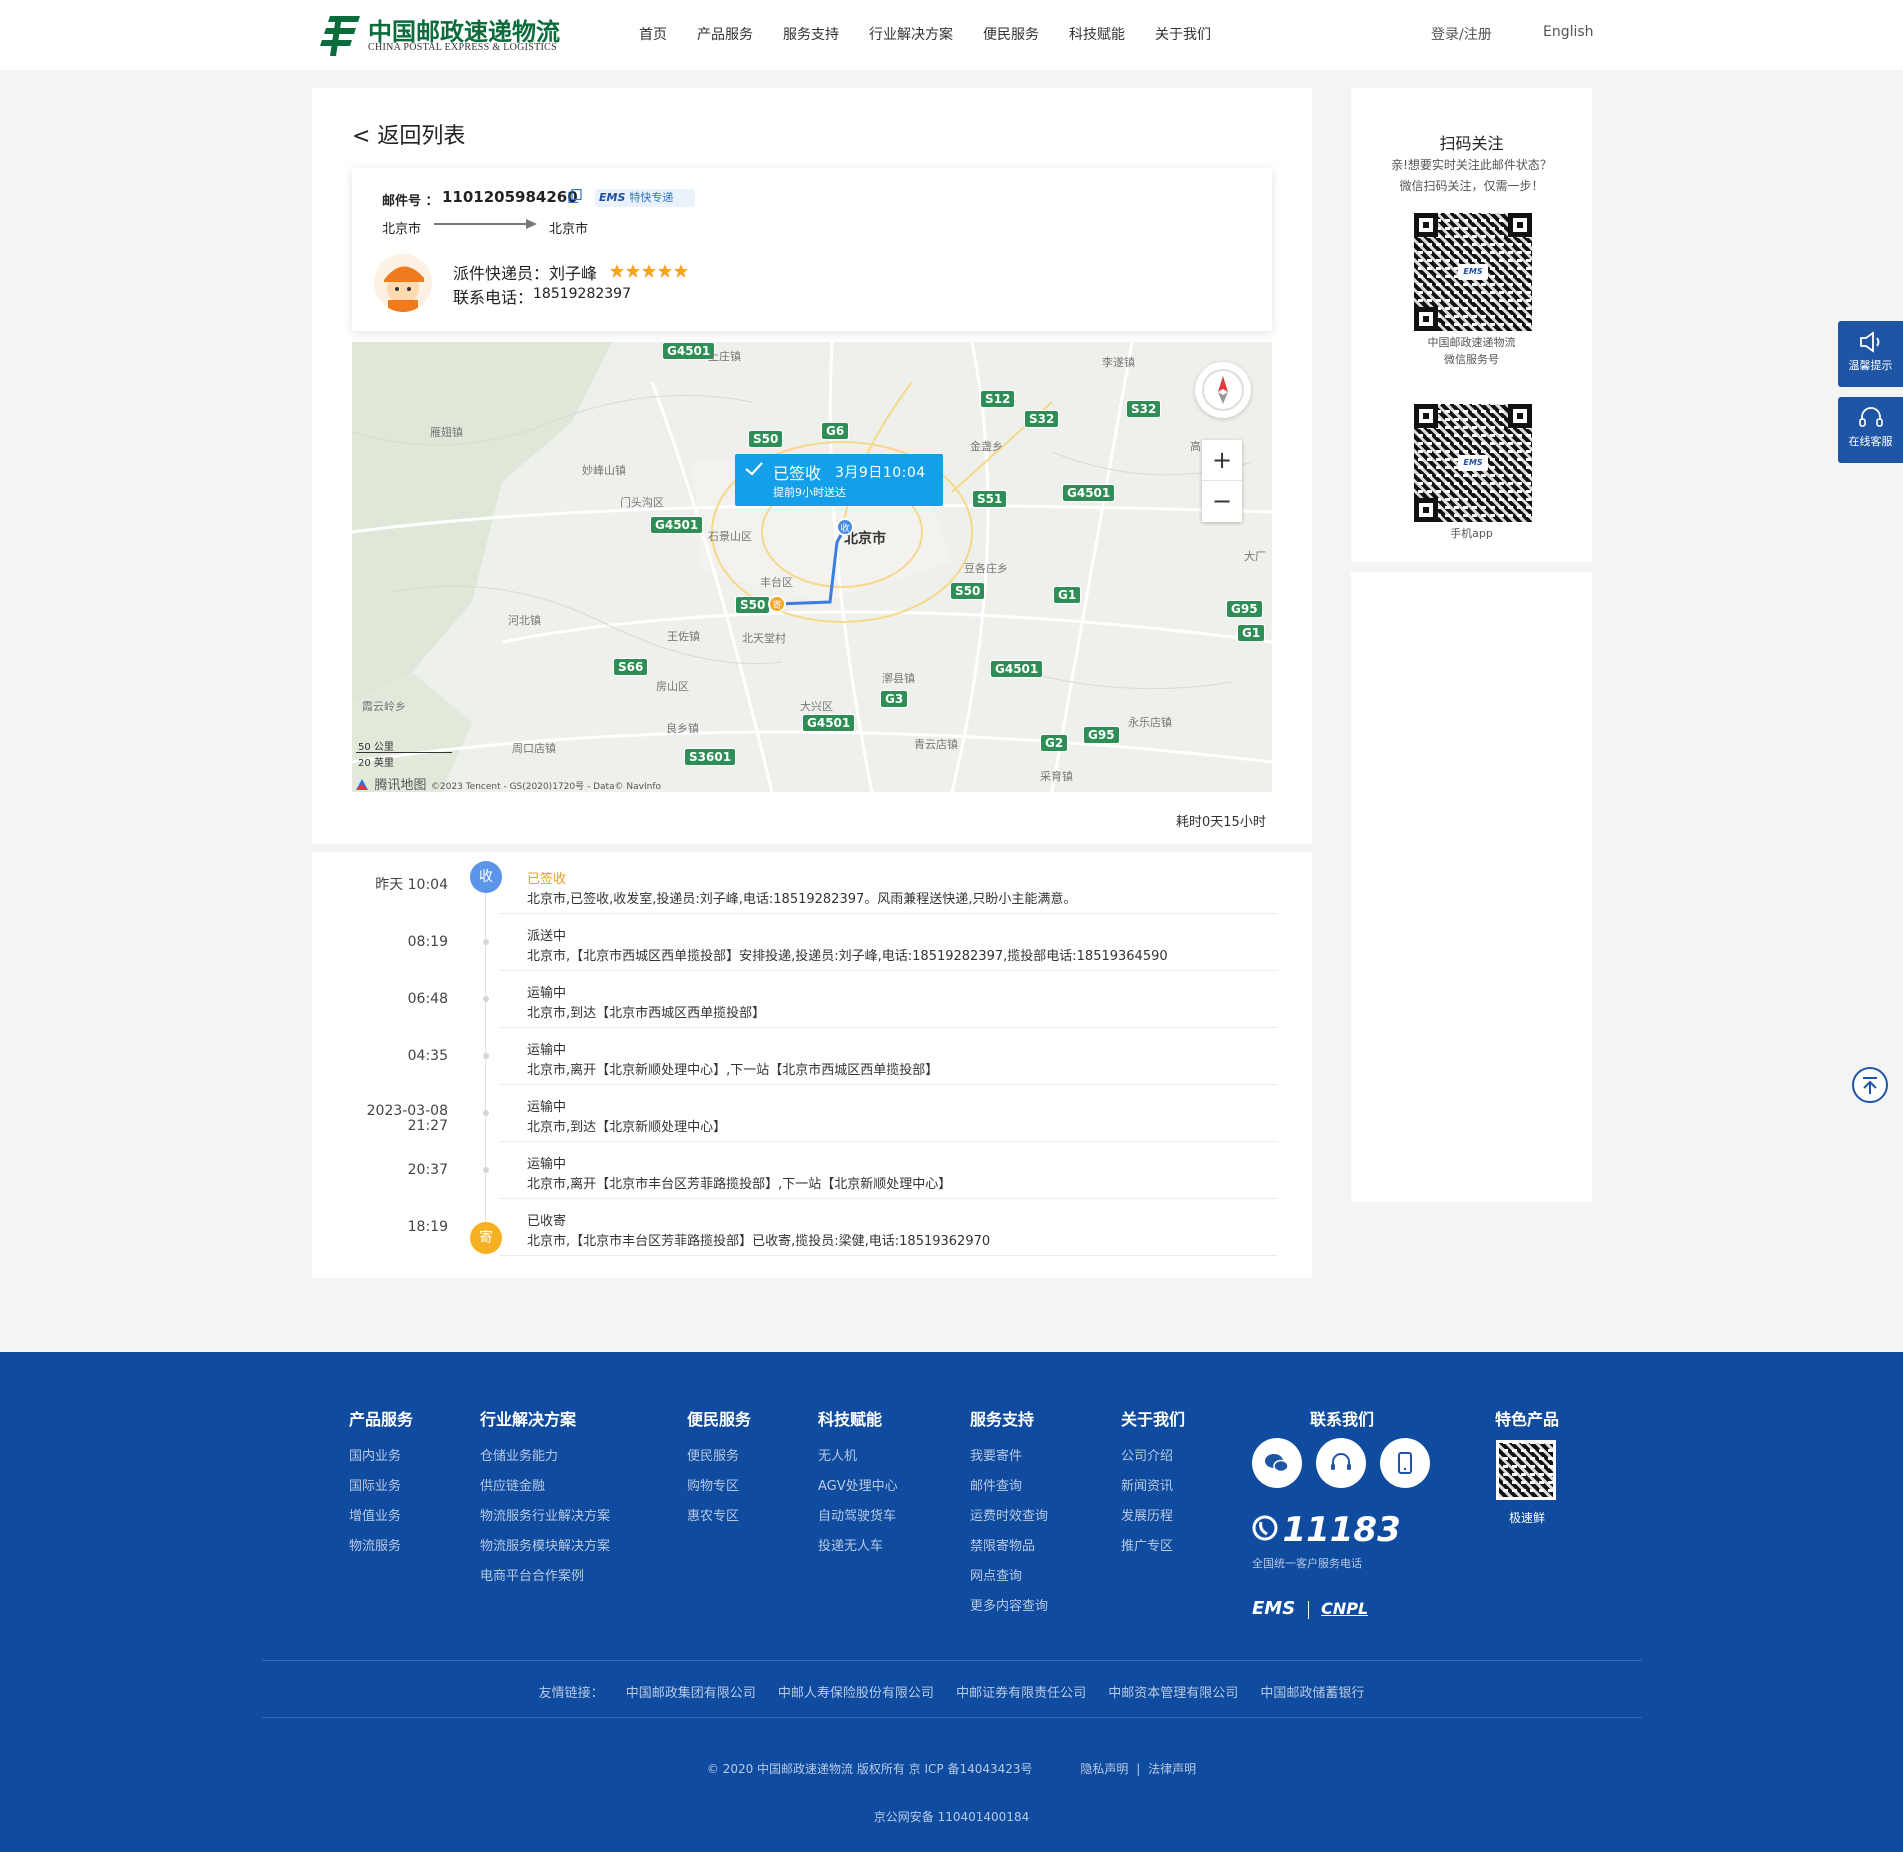 This screenshot has width=1903, height=1852. Describe the element at coordinates (1173, 1693) in the screenshot. I see `friend-link: 中邮资本管理有限公司` at that location.